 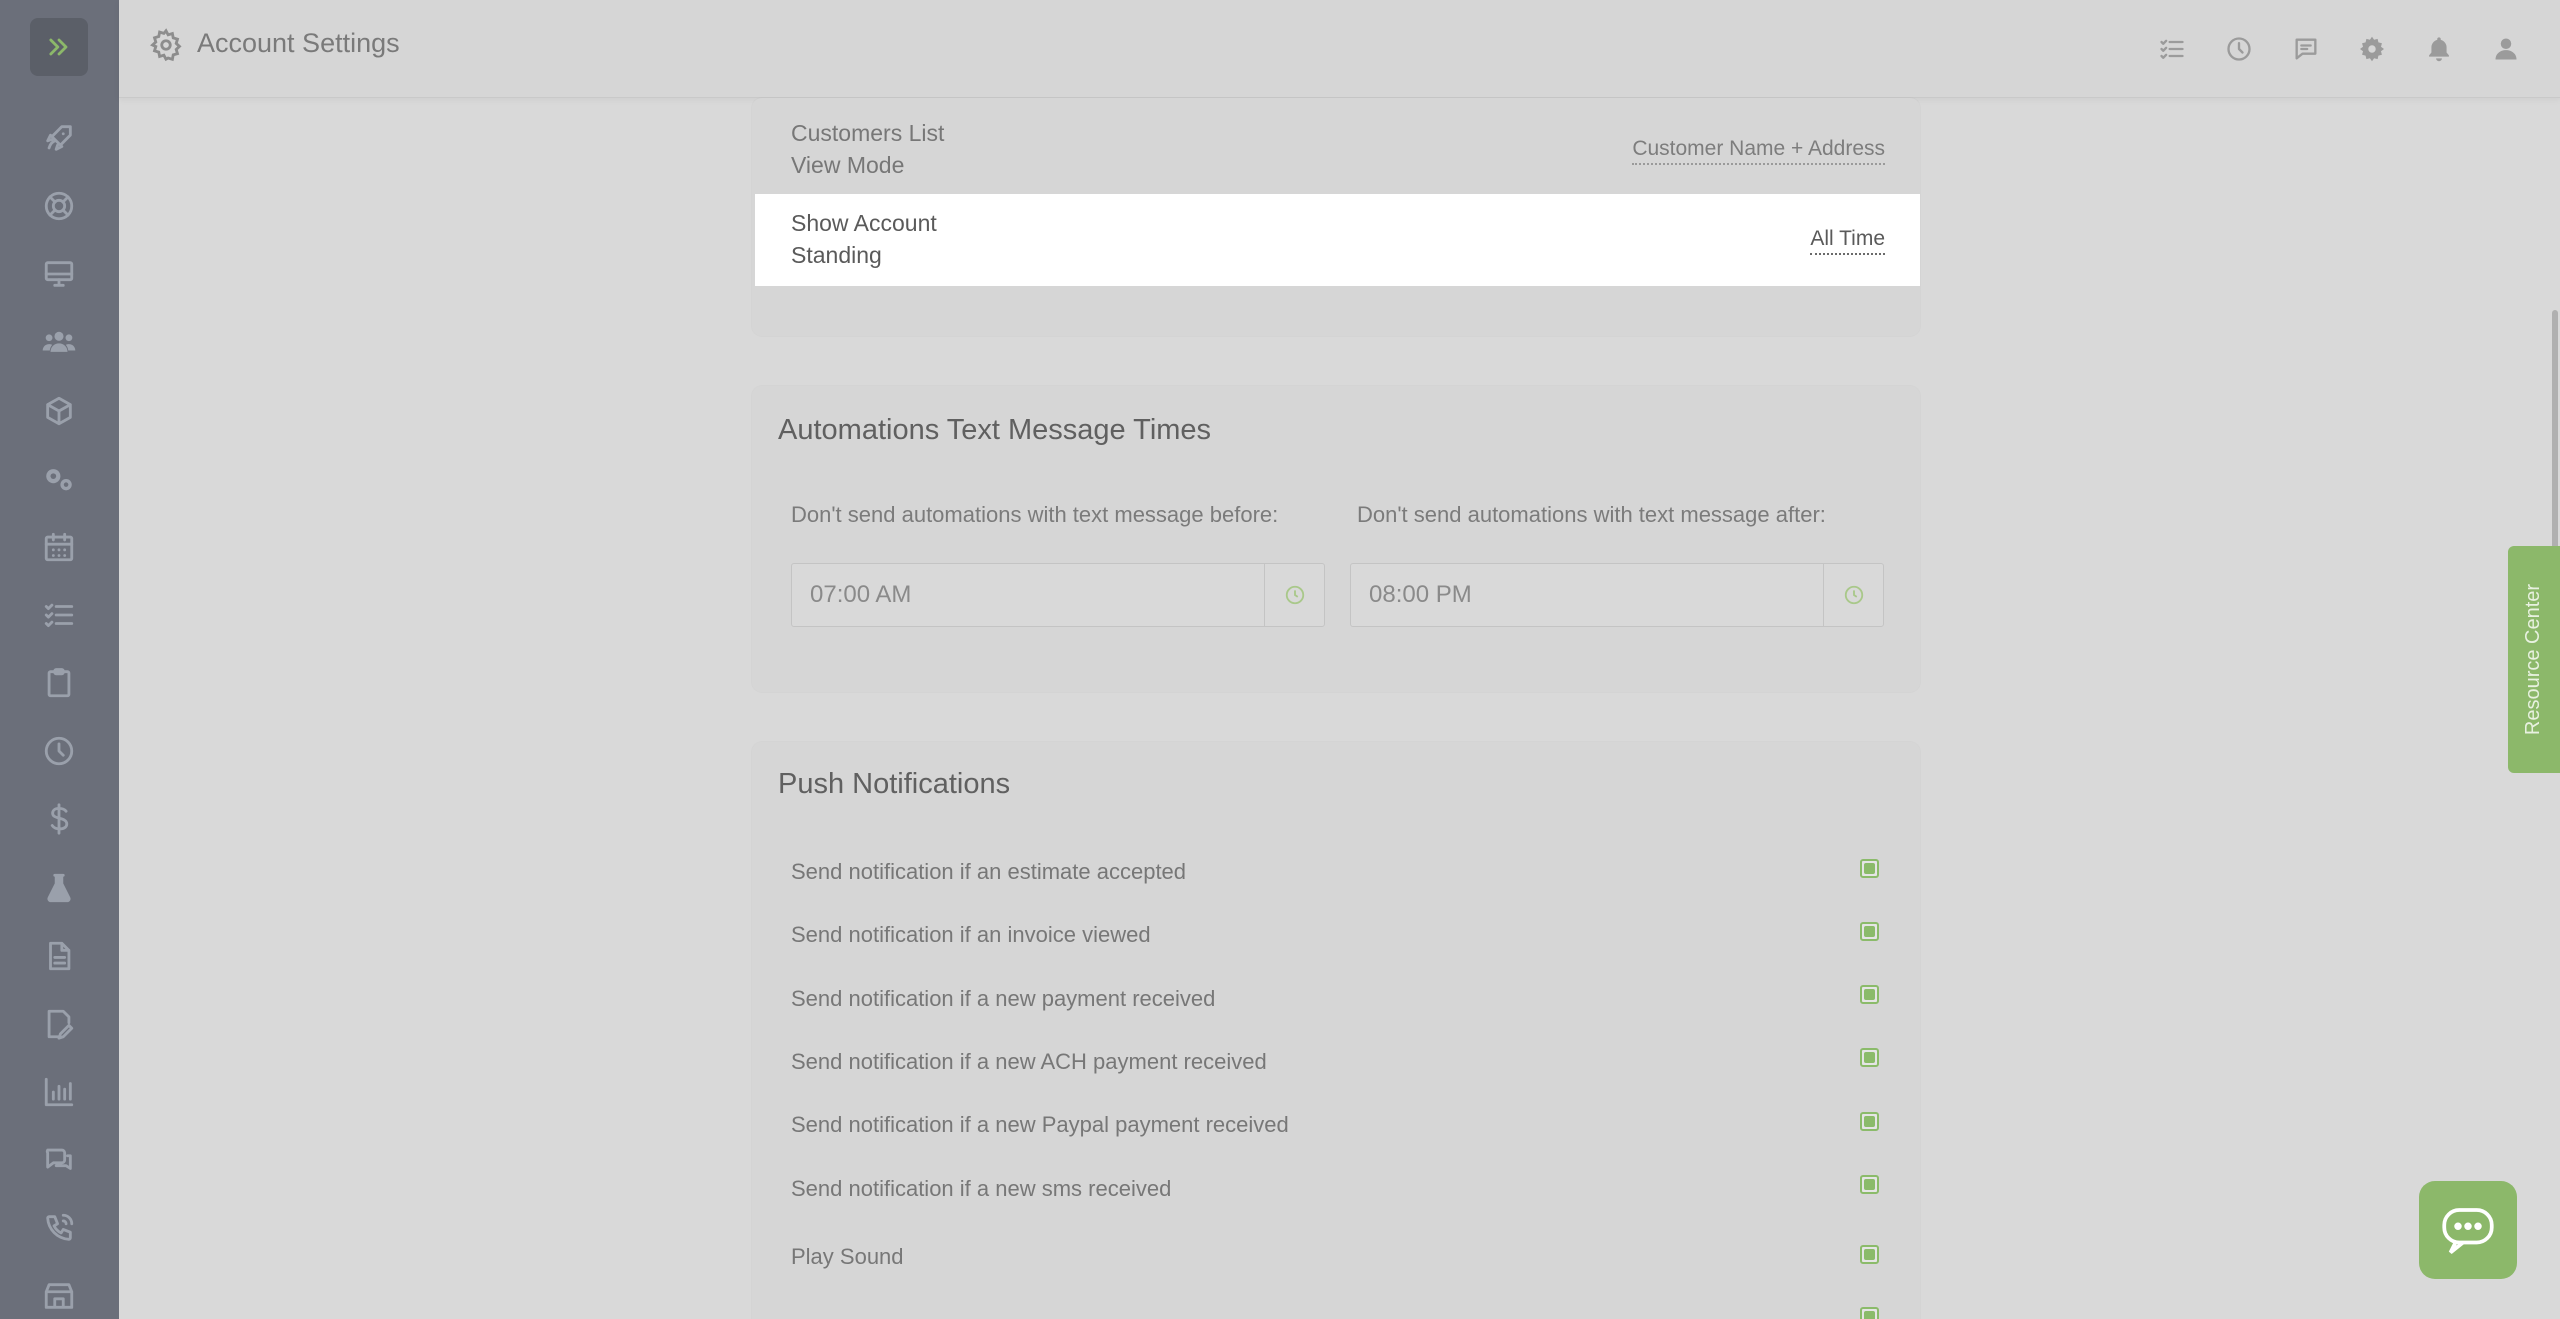 I want to click on calendar-icon, so click(x=59, y=547).